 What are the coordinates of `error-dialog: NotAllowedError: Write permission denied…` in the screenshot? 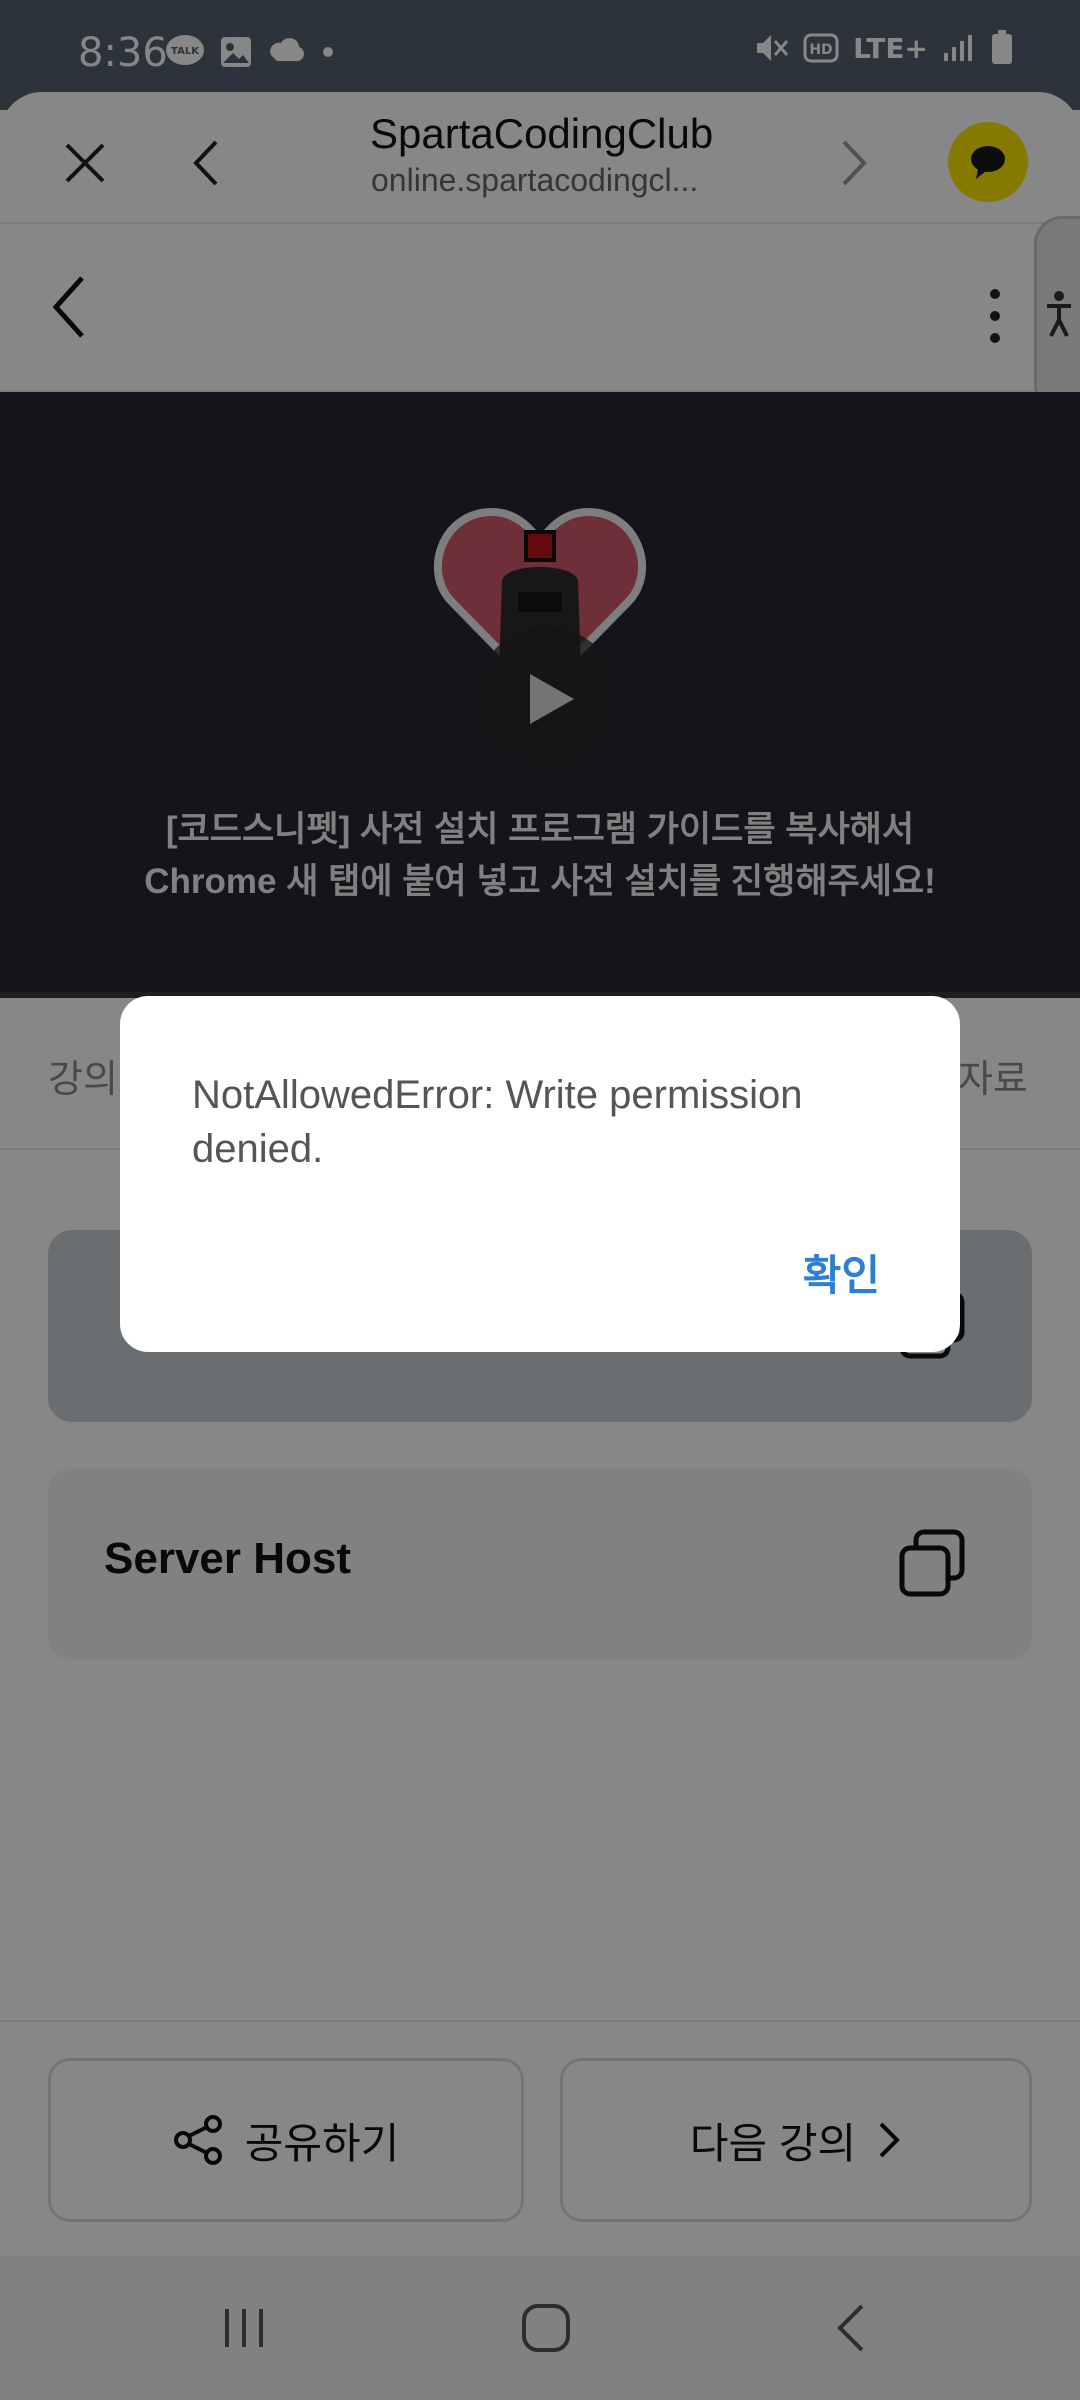 It's located at (540, 1174).